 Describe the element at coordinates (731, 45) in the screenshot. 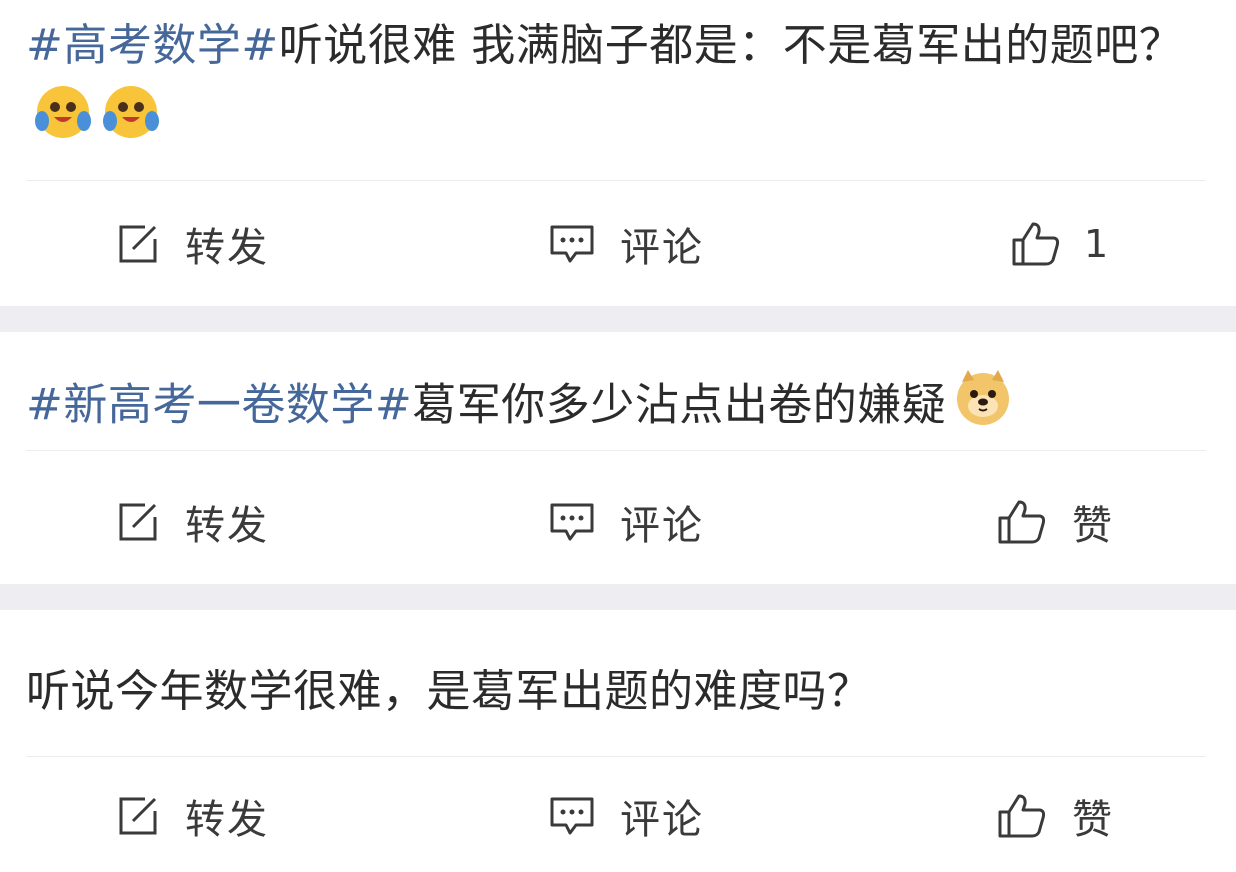

I see `post-body: 听说很难 我满脑子都是：不是葛军出的题吧？` at that location.